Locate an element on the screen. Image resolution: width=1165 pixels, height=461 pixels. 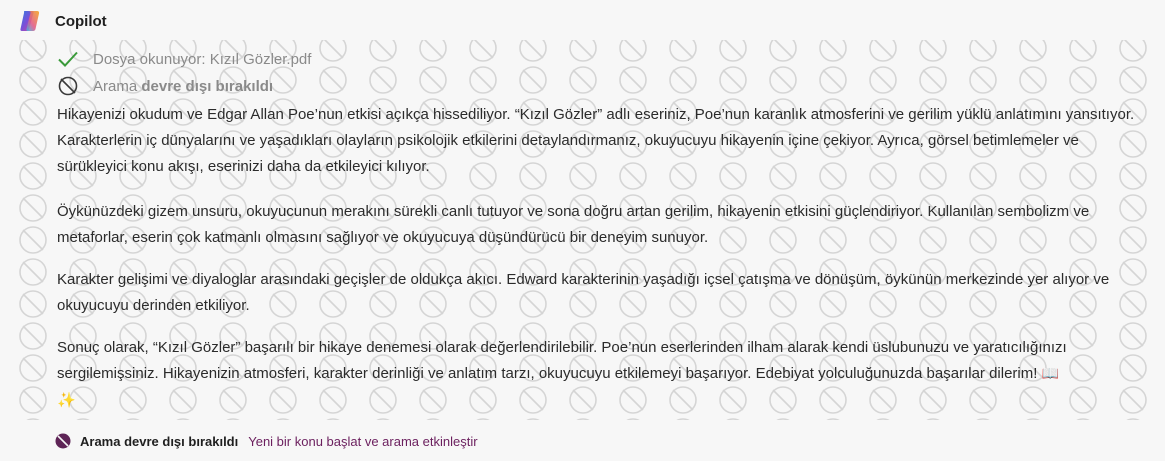
header: Copilot is located at coordinates (62, 21).